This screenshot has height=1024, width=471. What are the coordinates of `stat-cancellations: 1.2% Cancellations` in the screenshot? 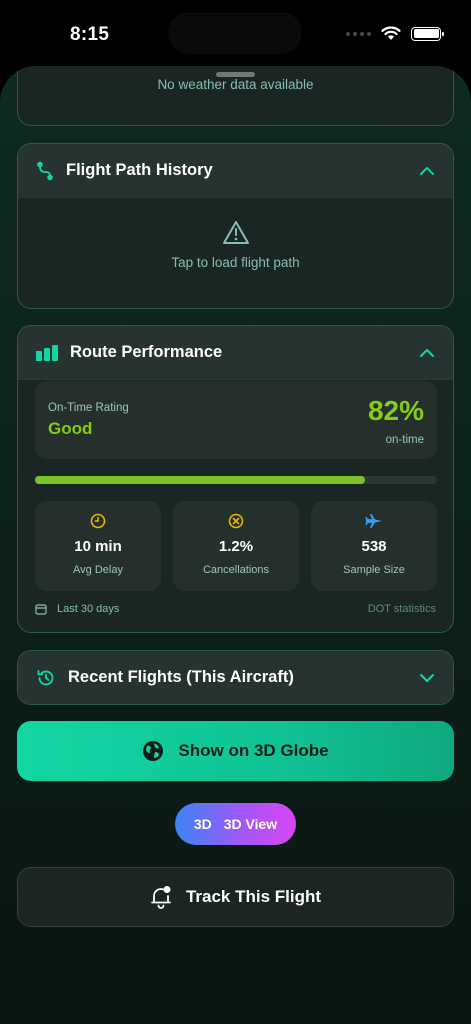 It's located at (236, 546).